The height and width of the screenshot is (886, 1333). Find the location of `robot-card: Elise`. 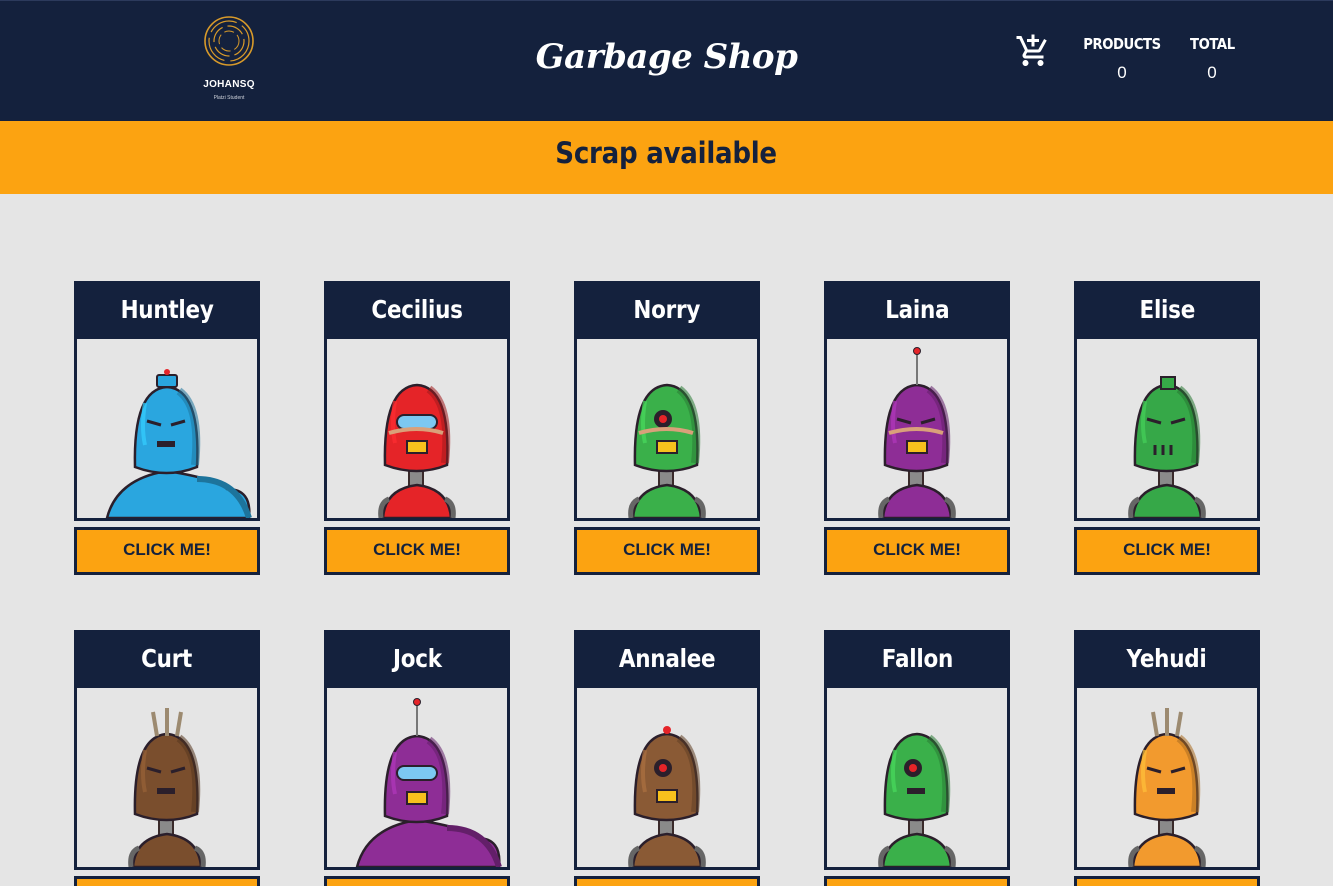

robot-card: Elise is located at coordinates (1167, 401).